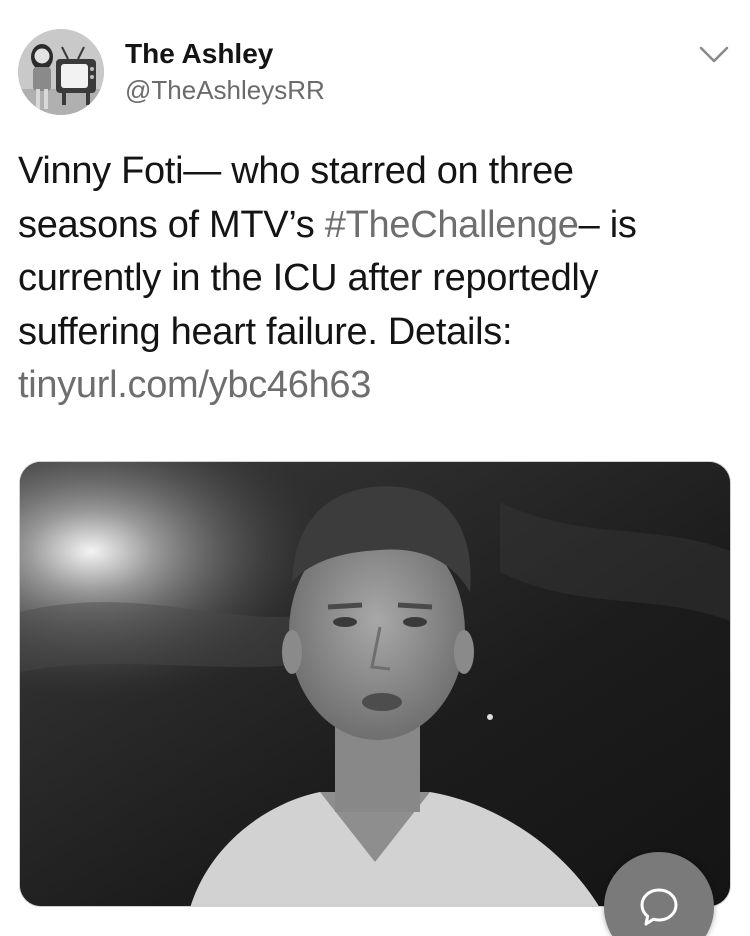  Describe the element at coordinates (199, 54) in the screenshot. I see `author-name: The Ashley` at that location.